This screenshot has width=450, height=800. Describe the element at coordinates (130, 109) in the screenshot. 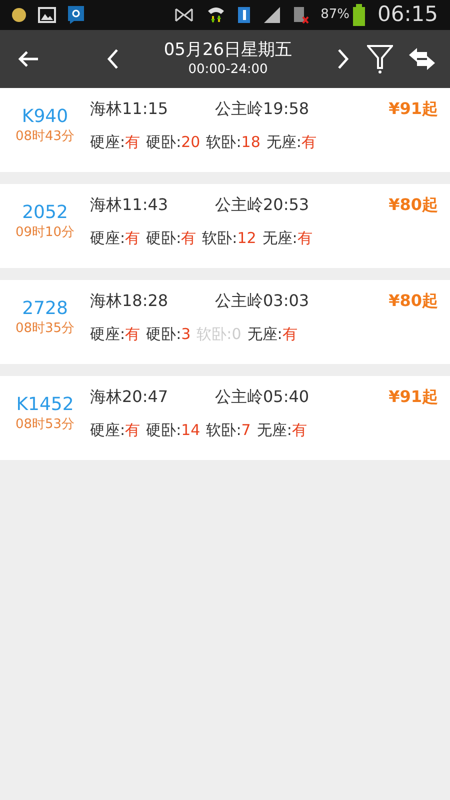

I see `departure-time: 海林11:15` at that location.